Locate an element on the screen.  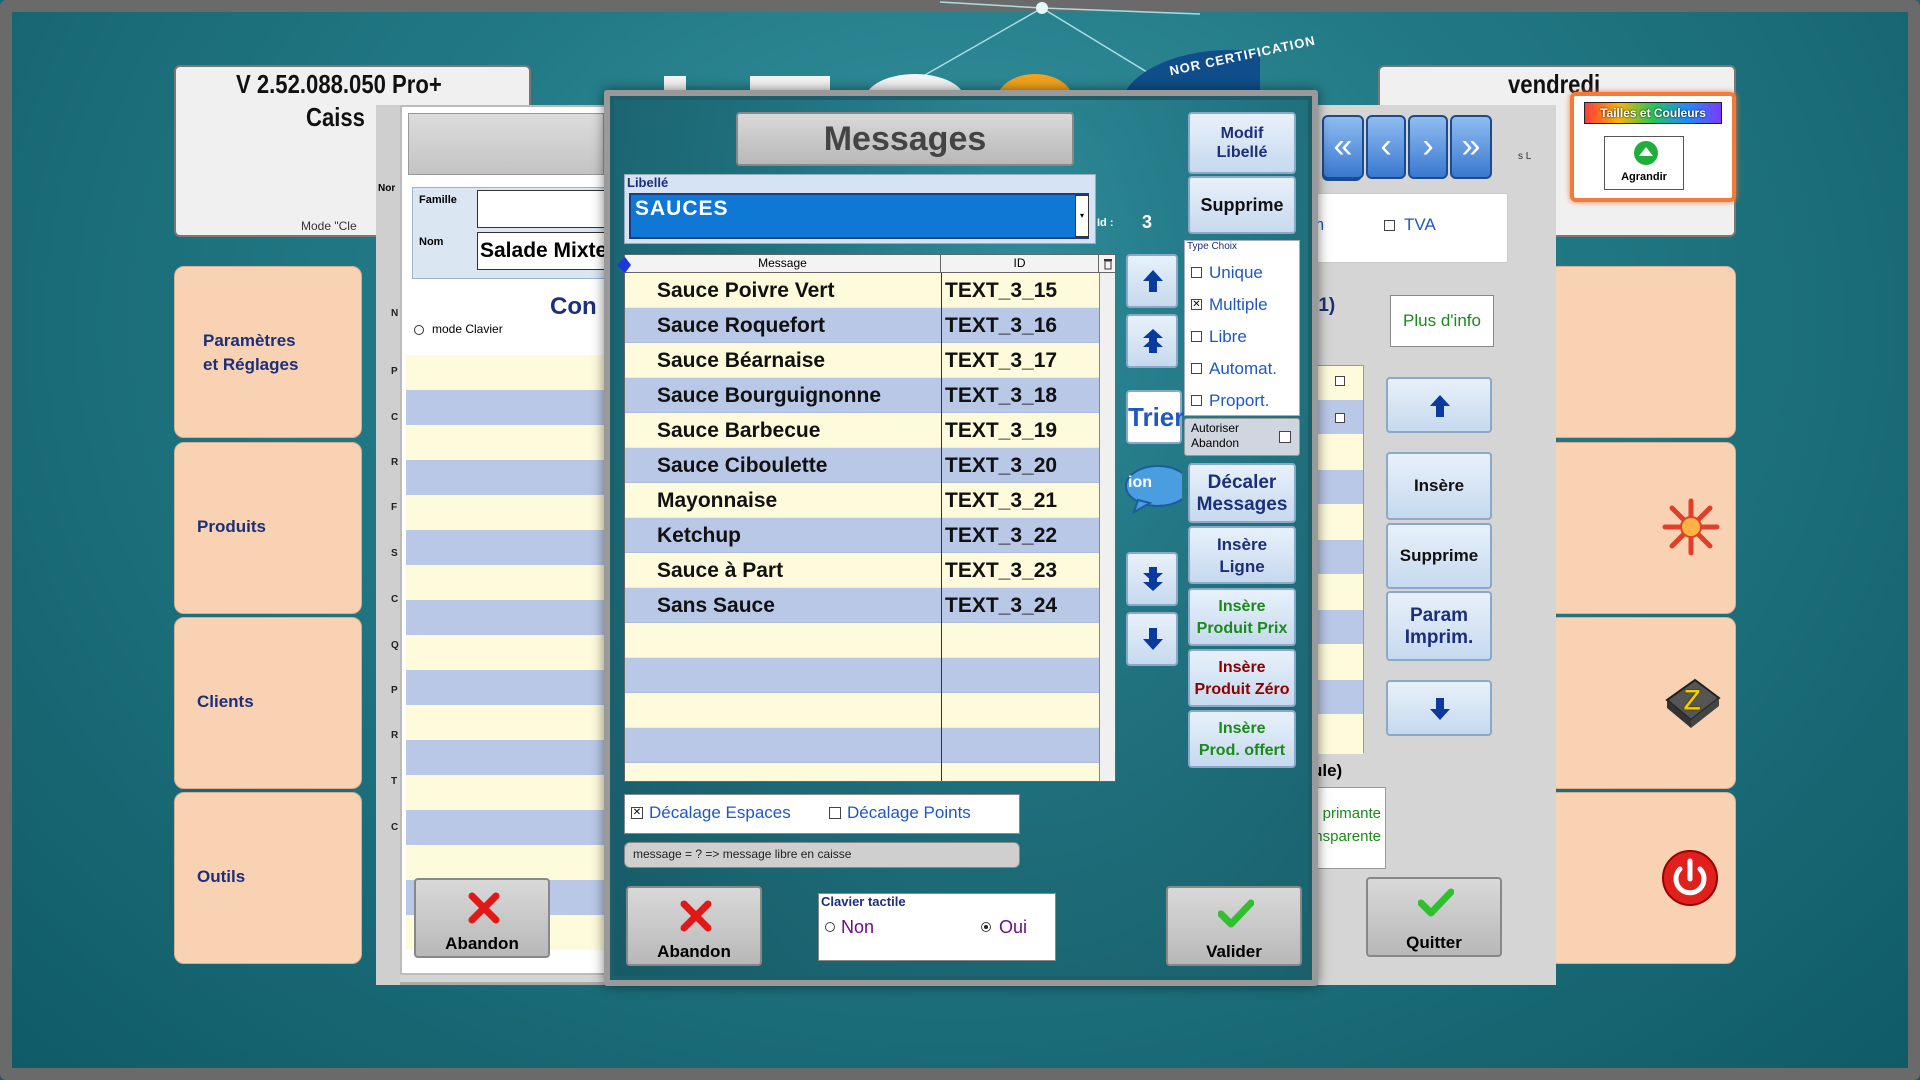
col-message-header: Message is located at coordinates (783, 264).